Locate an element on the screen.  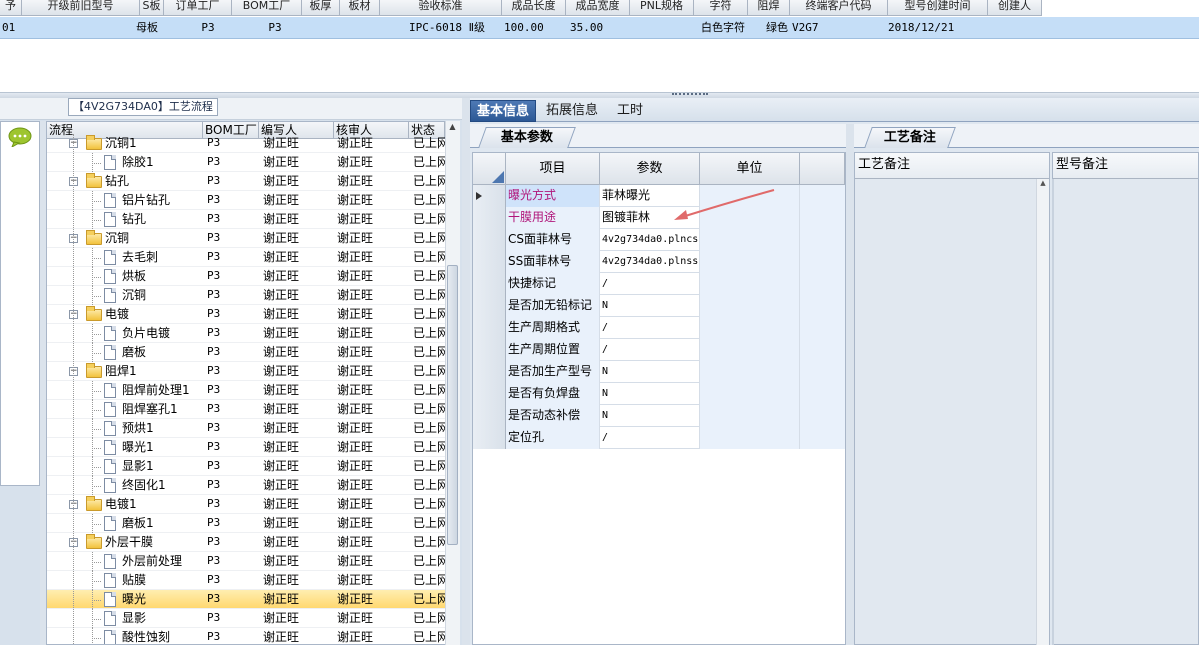
param-row: 是否加生产型号 N is located at coordinates (659, 372).